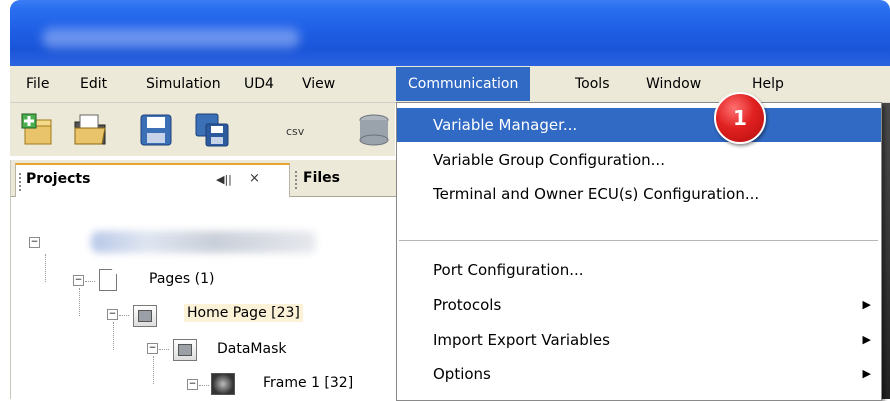 The height and width of the screenshot is (401, 890). I want to click on menu-item-import-export-variables: Import Export Variables ▶, so click(639, 340).